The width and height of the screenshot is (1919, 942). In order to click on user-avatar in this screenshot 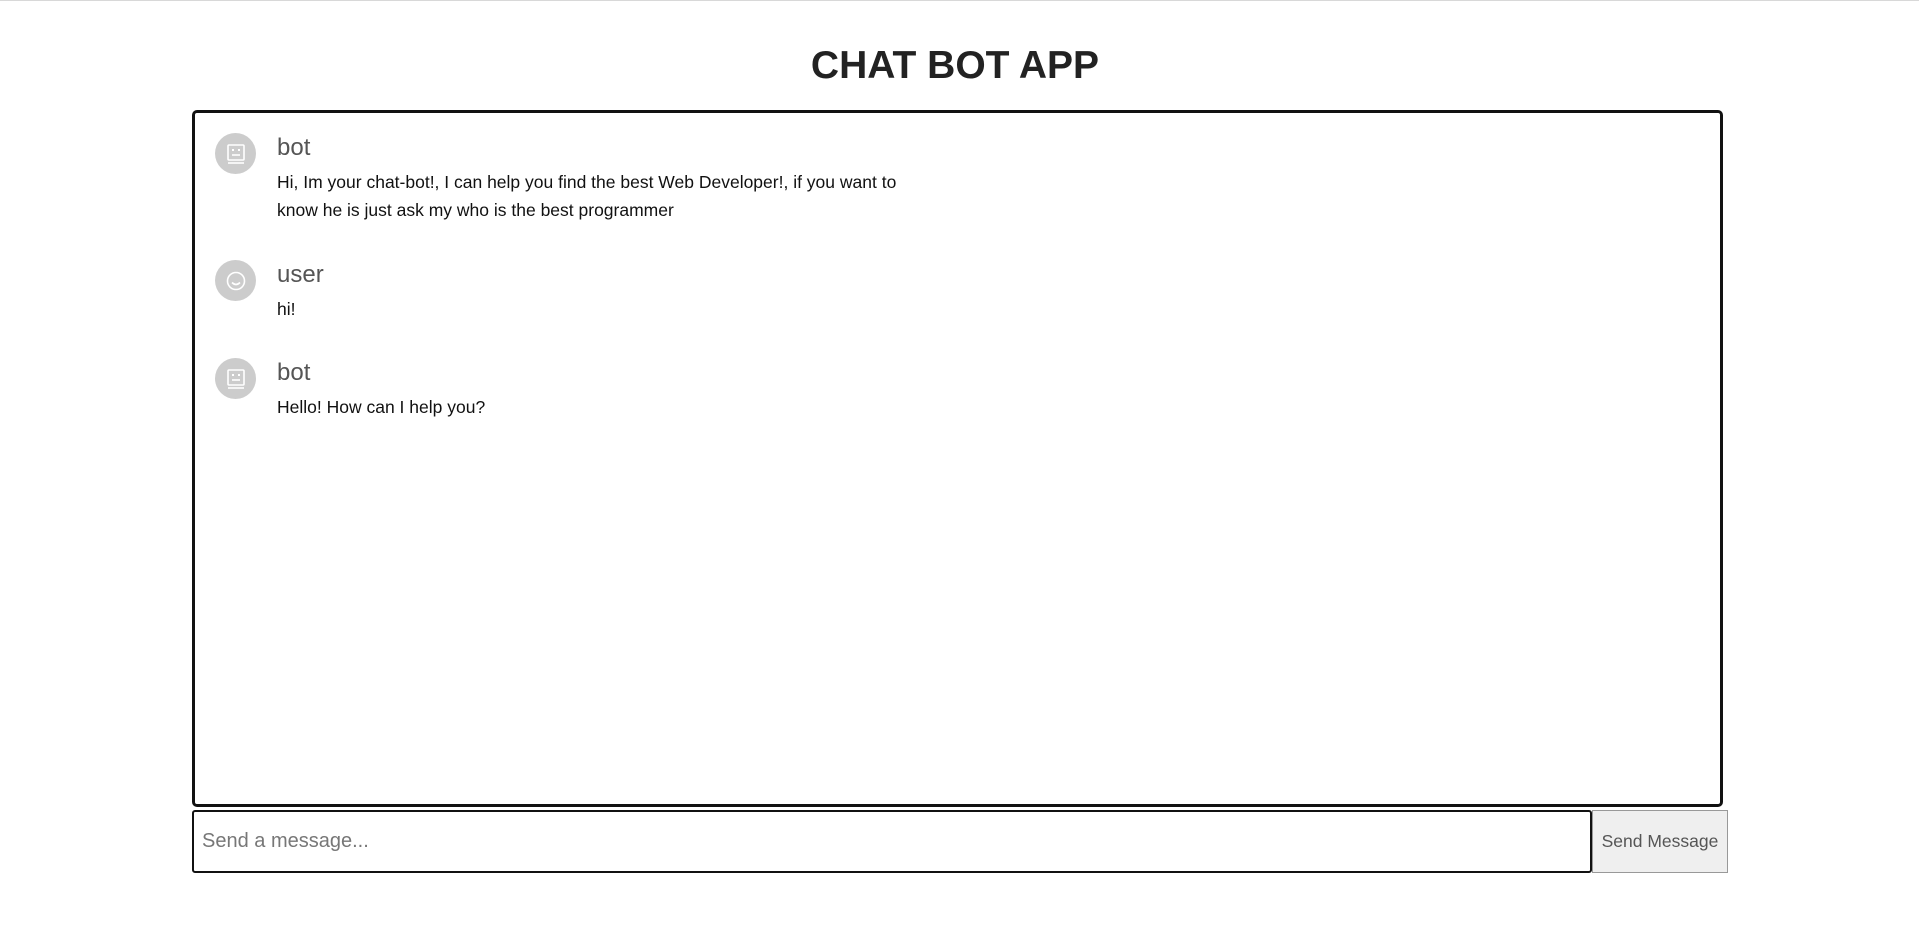, I will do `click(235, 280)`.